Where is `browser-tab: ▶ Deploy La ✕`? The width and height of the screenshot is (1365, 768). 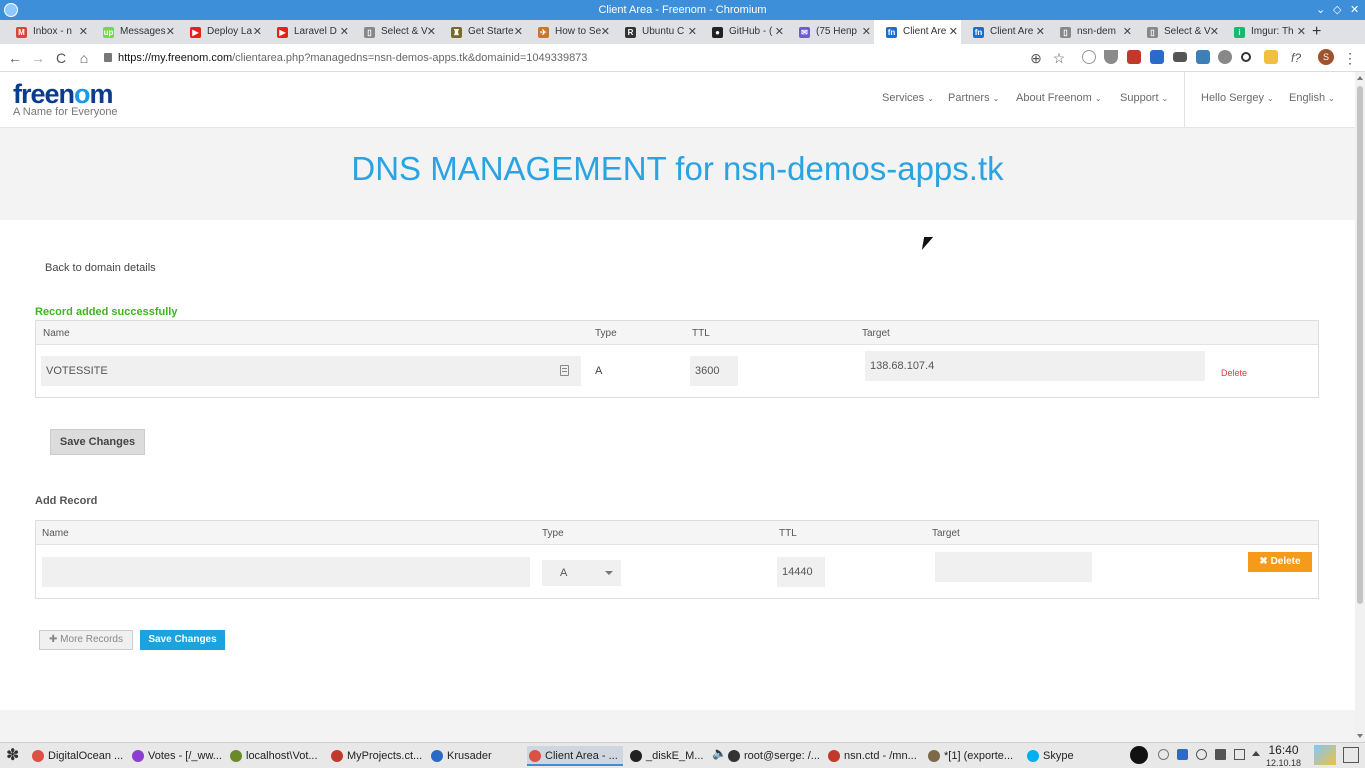
browser-tab: ▶ Deploy La ✕ is located at coordinates (221, 32).